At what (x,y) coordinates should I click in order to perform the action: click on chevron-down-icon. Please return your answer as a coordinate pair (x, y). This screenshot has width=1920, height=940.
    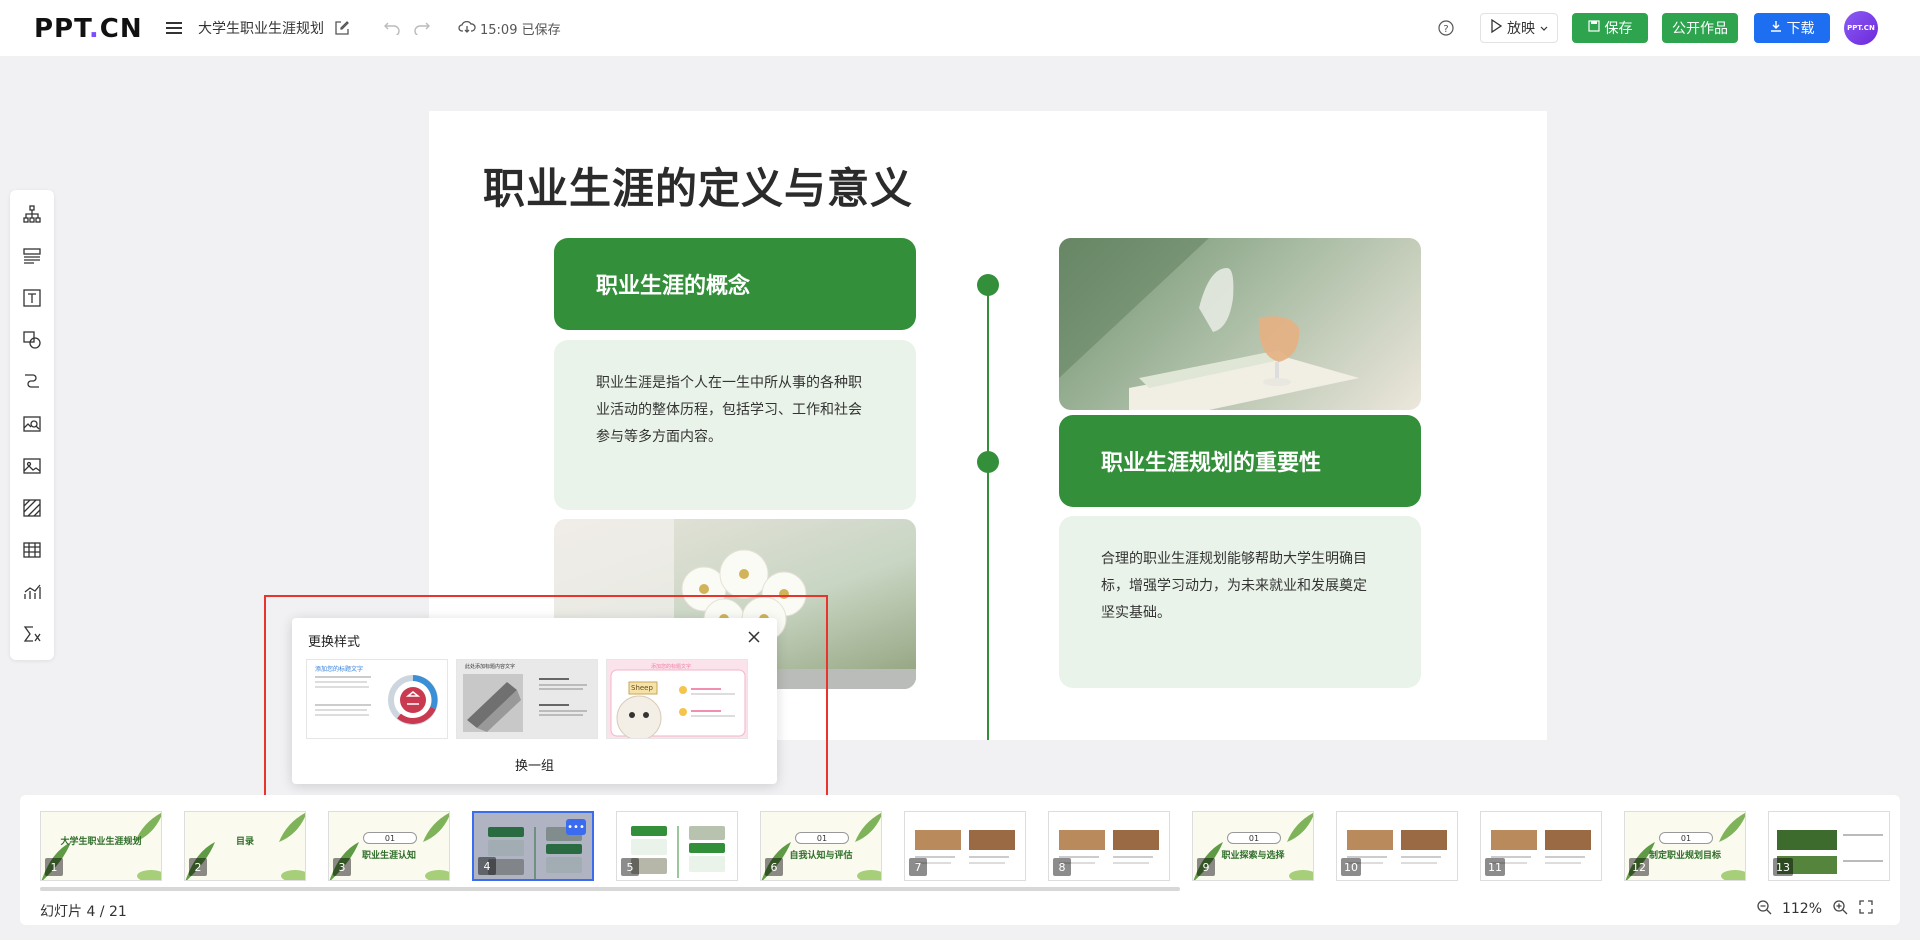
    Looking at the image, I should click on (1544, 28).